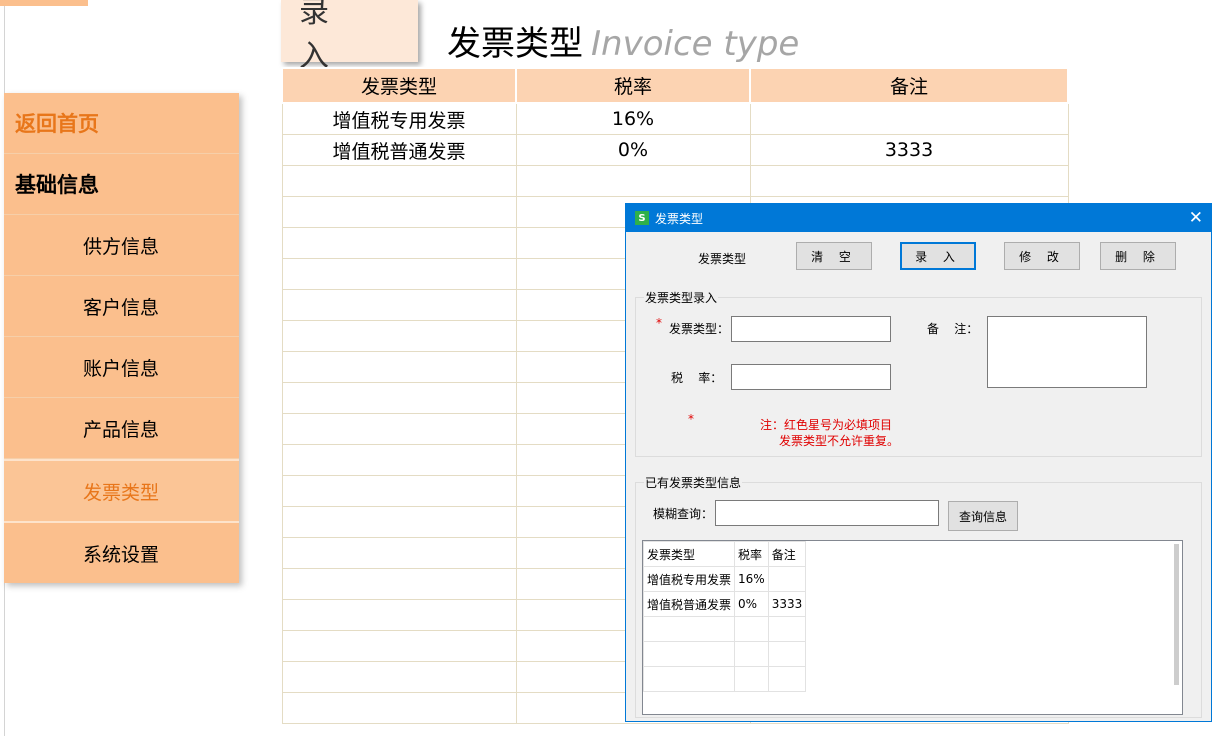 This screenshot has height=736, width=1227. Describe the element at coordinates (689, 604) in the screenshot. I see `grid-cell-type: 增值税普通发票` at that location.